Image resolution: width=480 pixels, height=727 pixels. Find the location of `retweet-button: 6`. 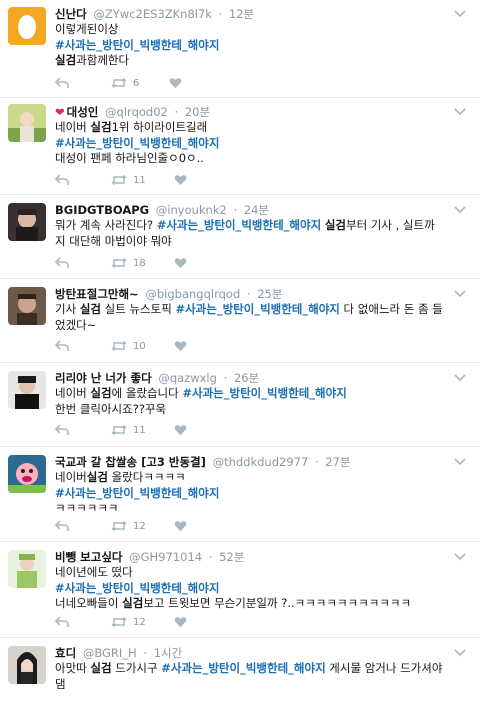

retweet-button: 6 is located at coordinates (126, 83).